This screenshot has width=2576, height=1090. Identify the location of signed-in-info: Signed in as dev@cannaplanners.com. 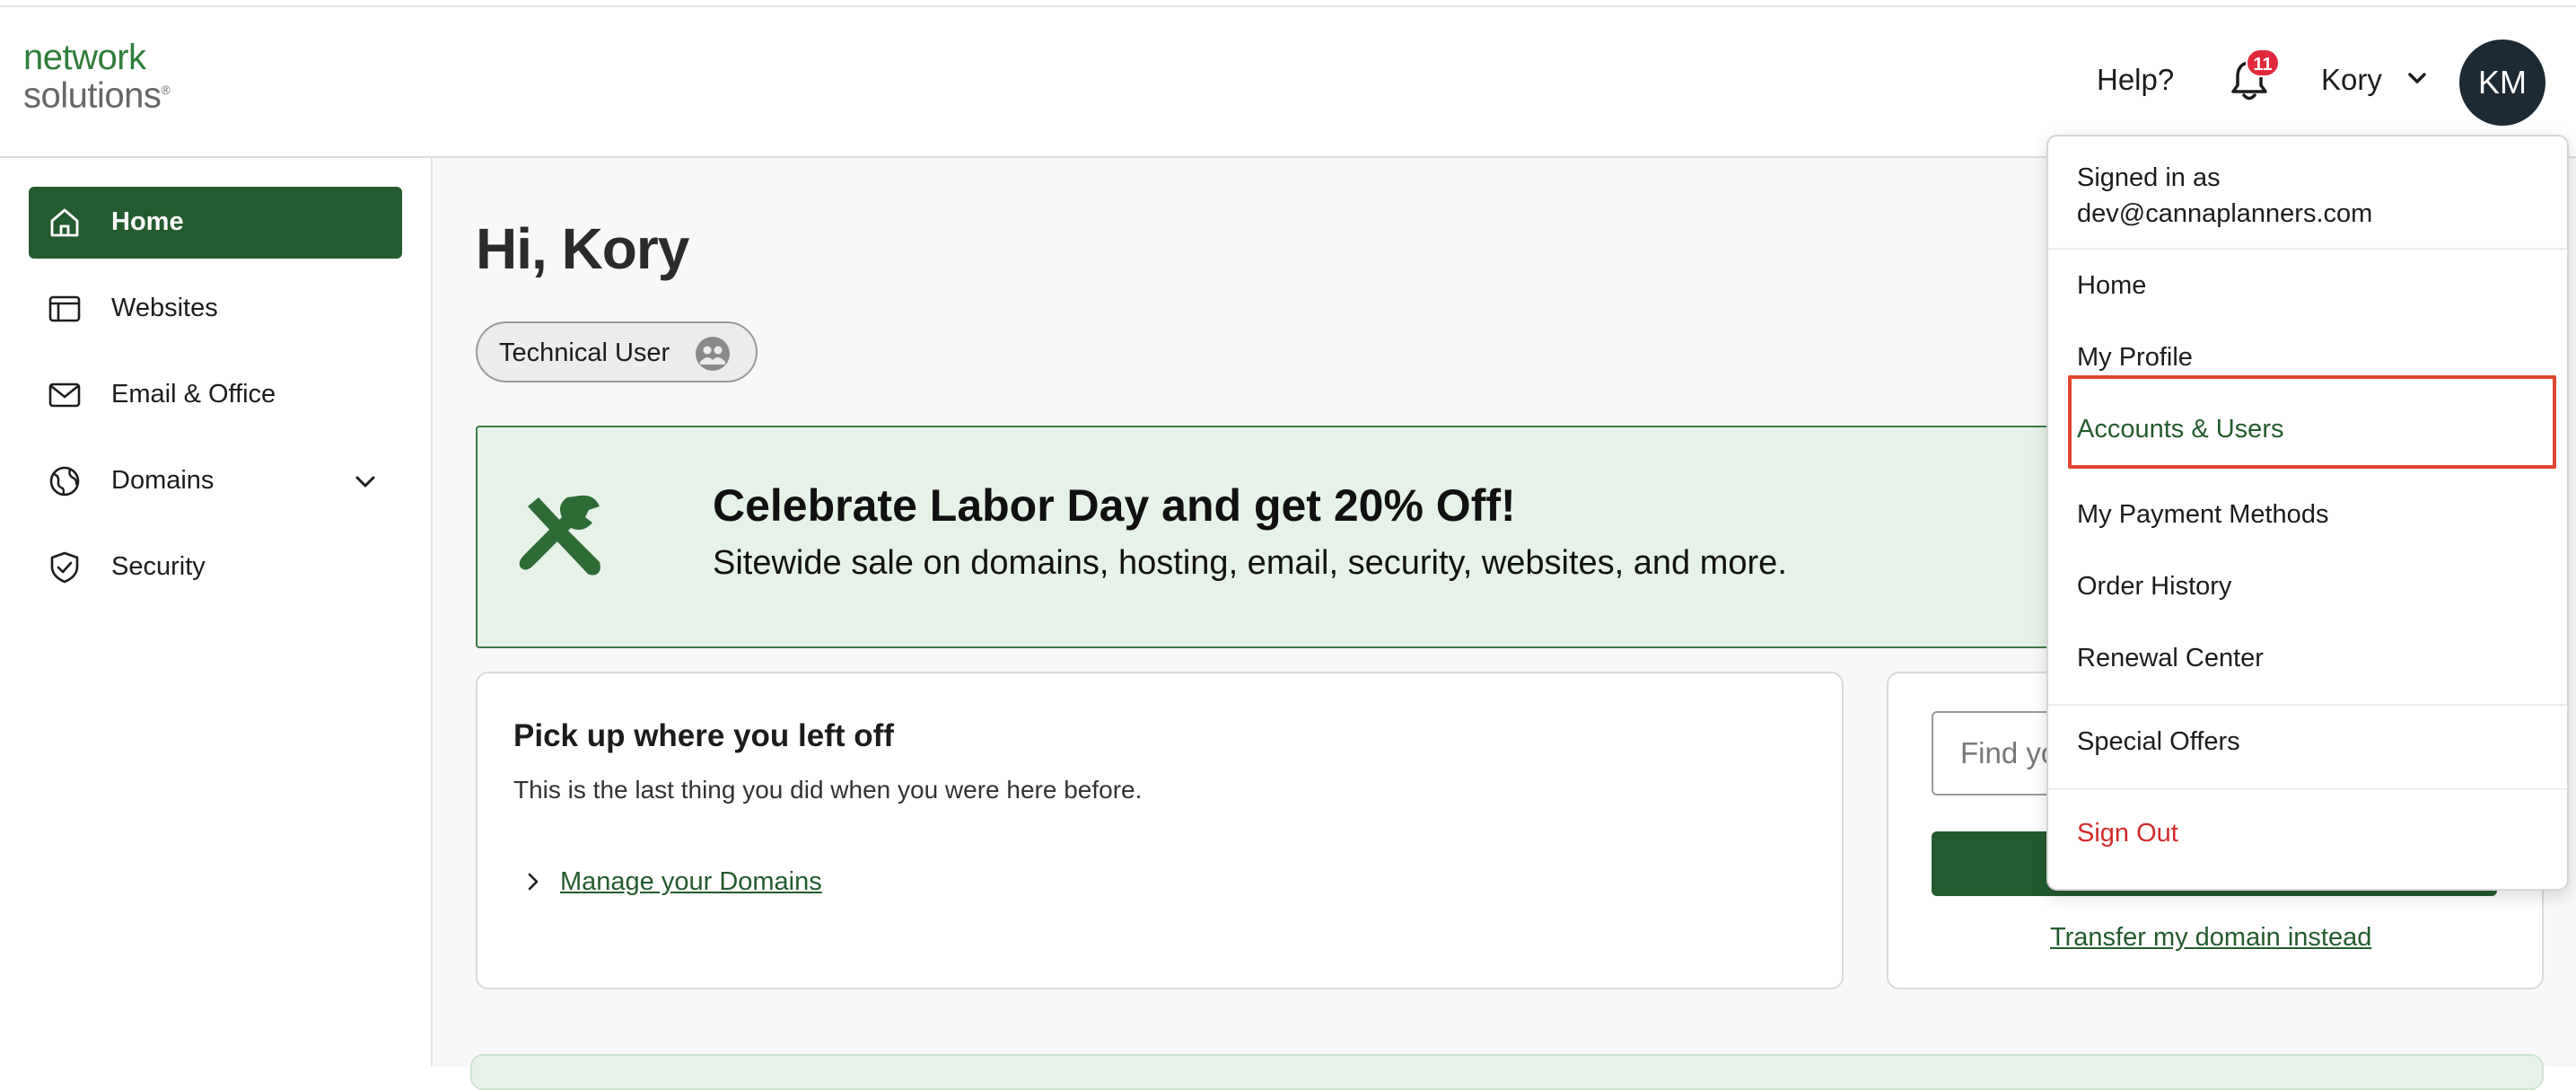
(2224, 196).